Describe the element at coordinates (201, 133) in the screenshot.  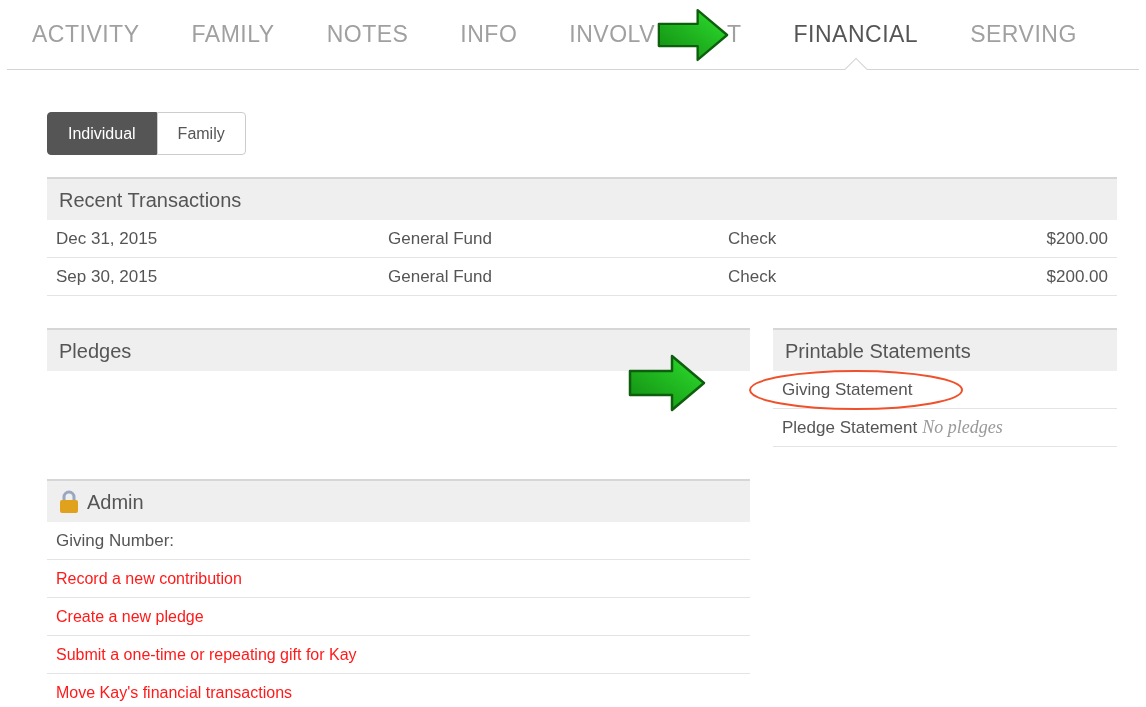
I see `toggle-button: Family` at that location.